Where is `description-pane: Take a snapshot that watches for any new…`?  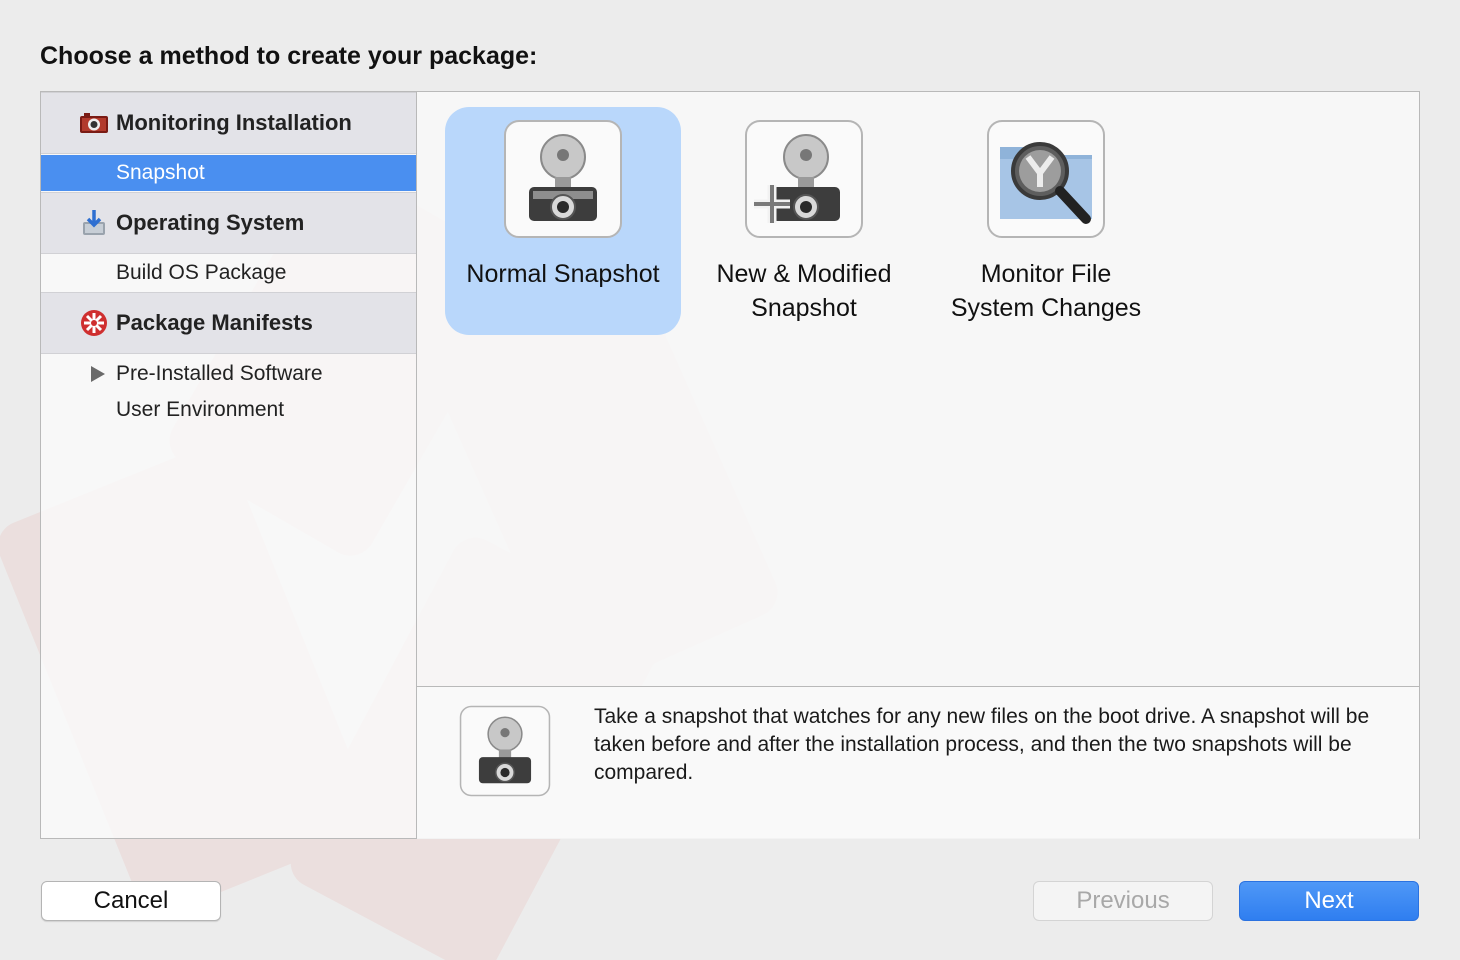
description-pane: Take a snapshot that watches for any new… is located at coordinates (918, 762).